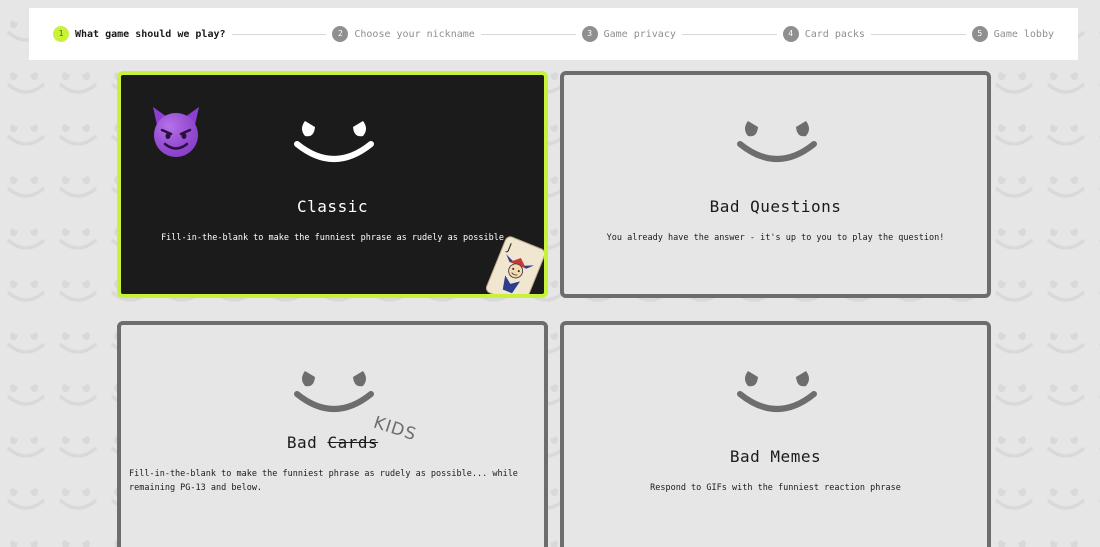 Image resolution: width=1100 pixels, height=547 pixels. I want to click on step-4: 4 Card packs, so click(823, 34).